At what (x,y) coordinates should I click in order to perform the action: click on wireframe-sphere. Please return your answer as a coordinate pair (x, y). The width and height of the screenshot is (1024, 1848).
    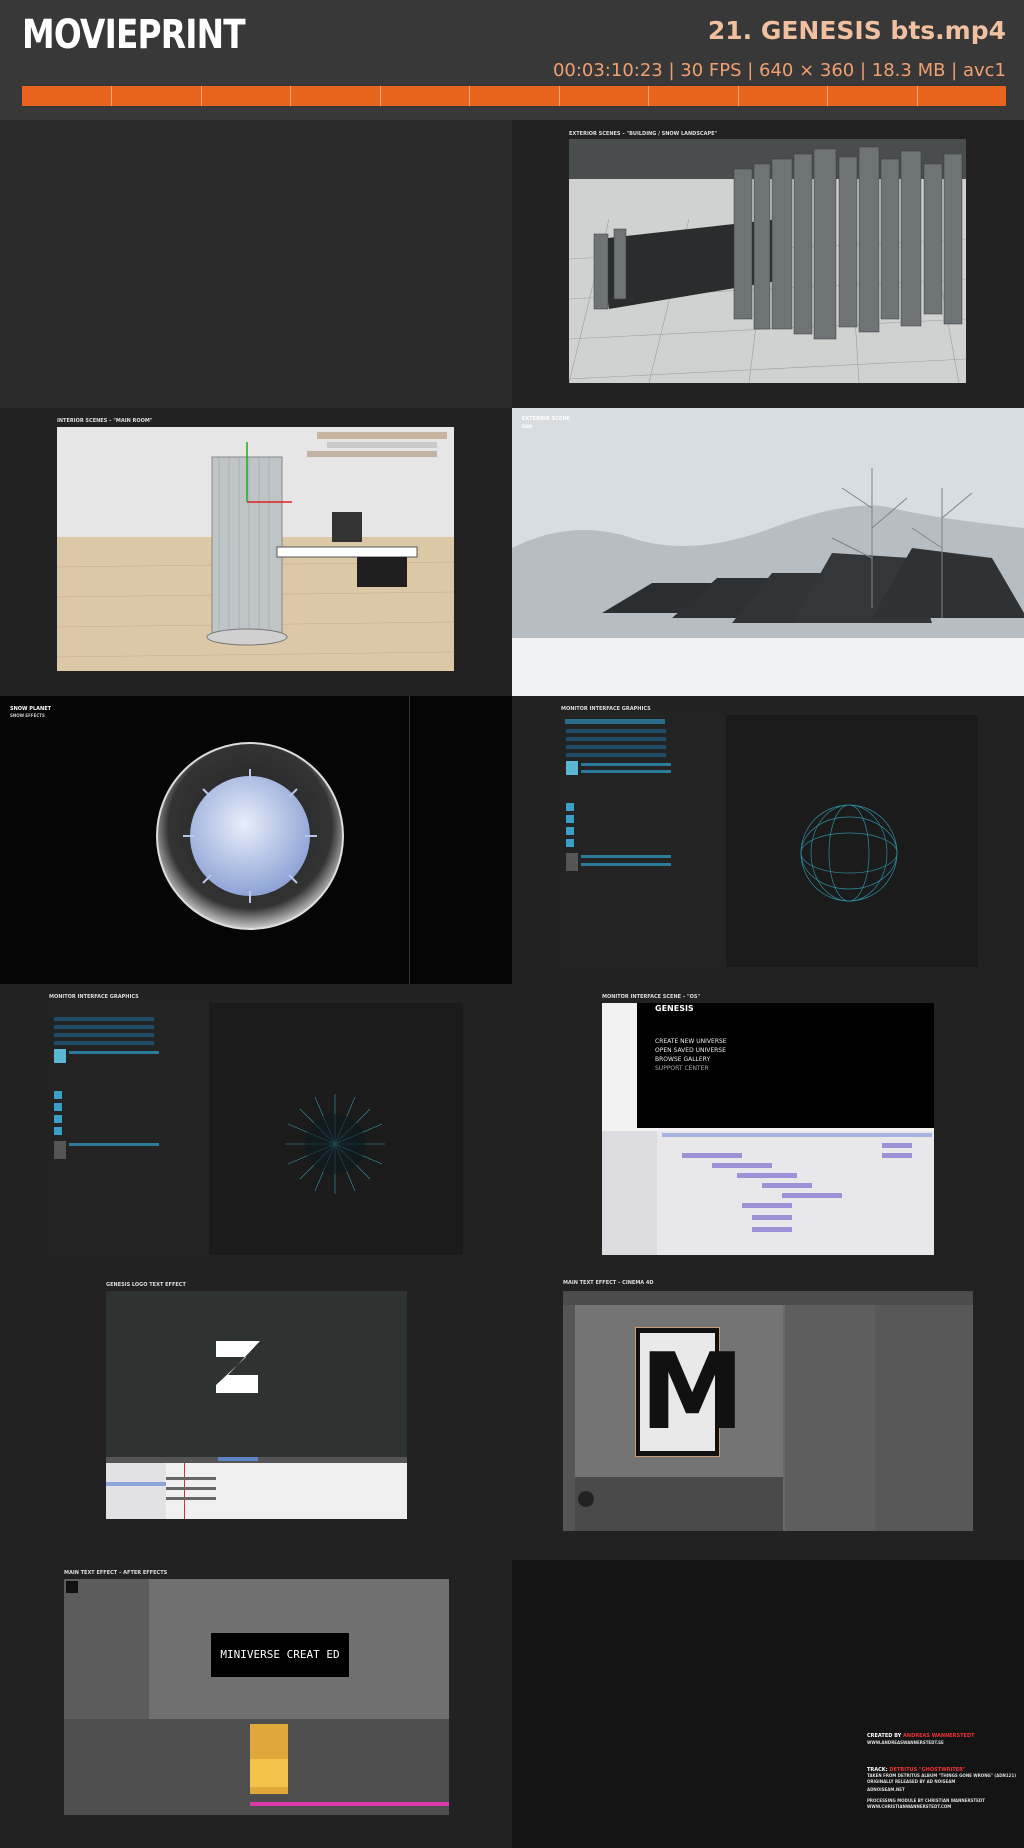
    Looking at the image, I should click on (849, 853).